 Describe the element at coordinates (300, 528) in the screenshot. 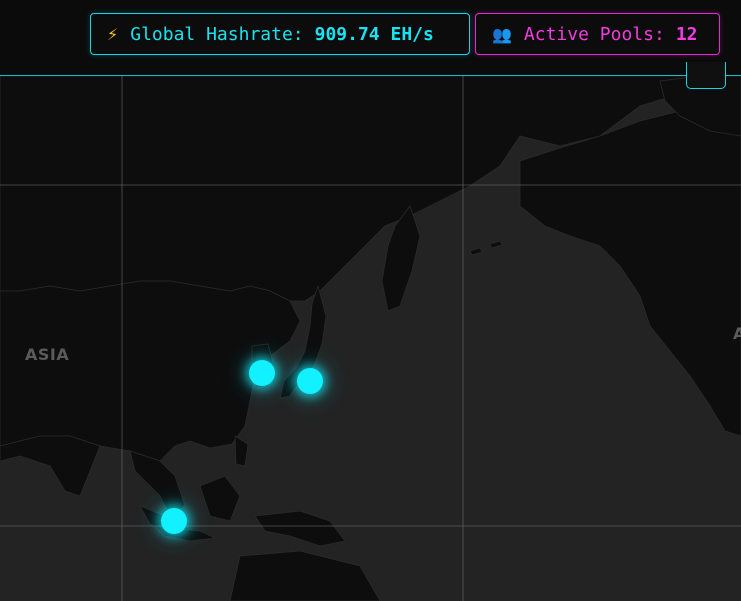

I see `landmass-new-guinea` at that location.